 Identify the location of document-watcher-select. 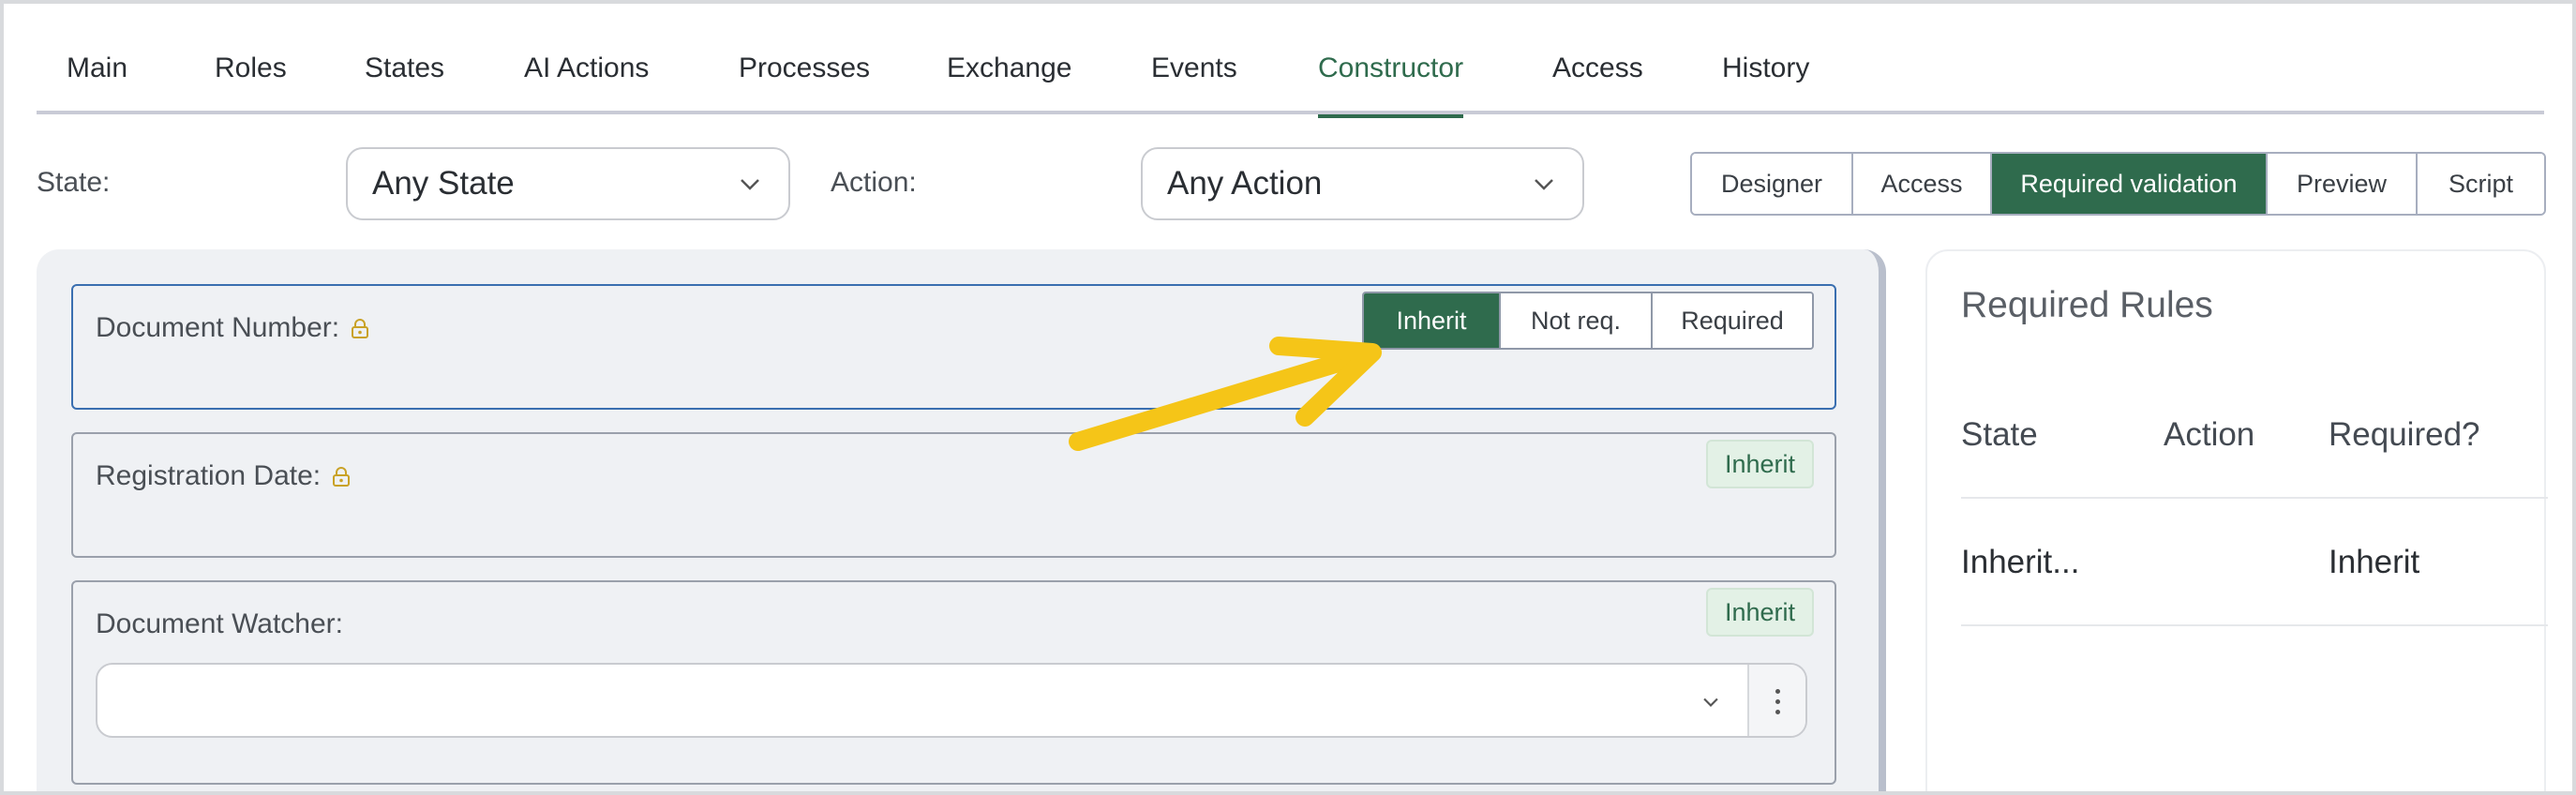
(952, 700).